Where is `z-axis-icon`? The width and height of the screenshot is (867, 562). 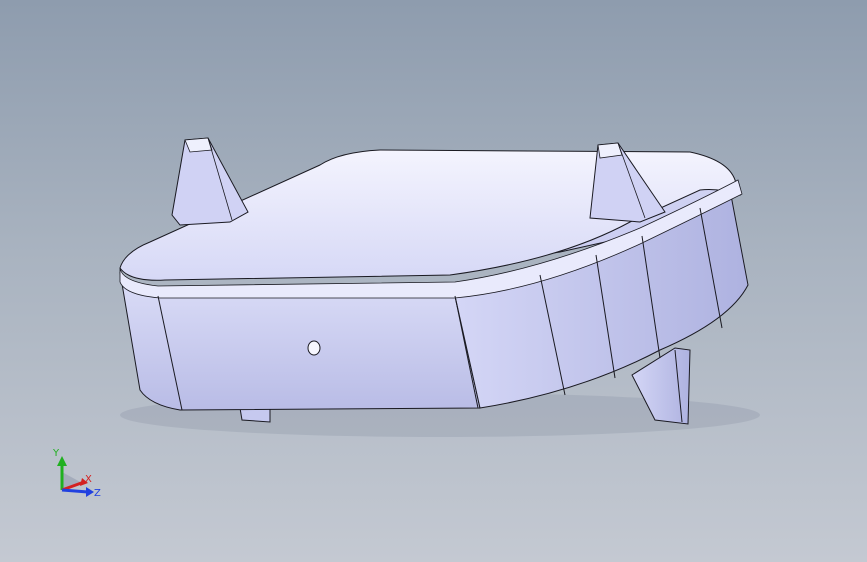
z-axis-icon is located at coordinates (75, 491).